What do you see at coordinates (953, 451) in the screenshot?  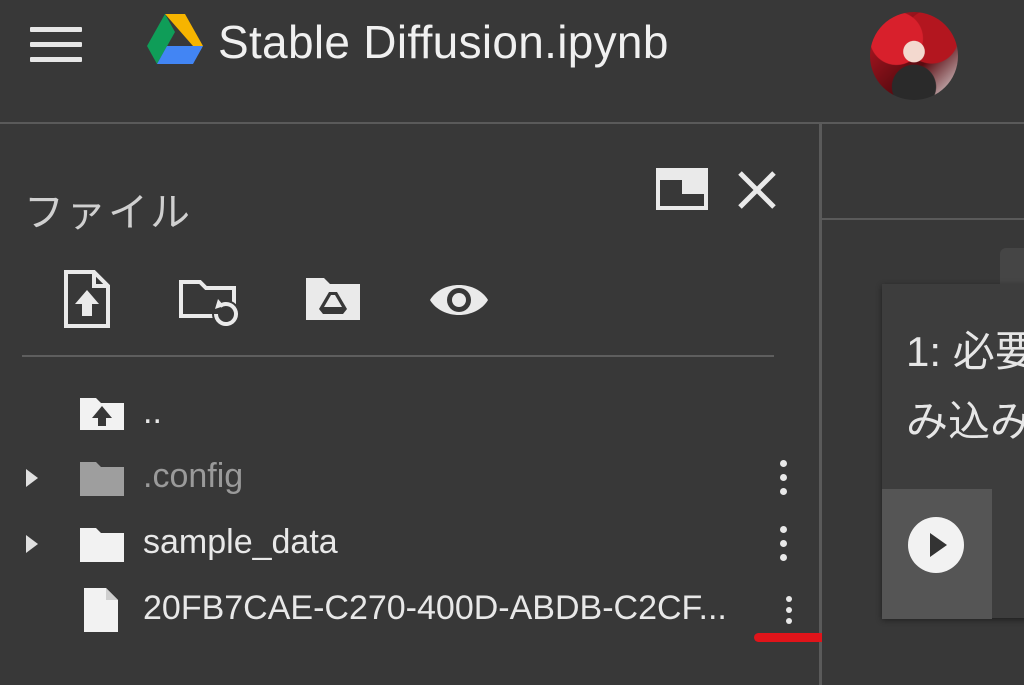 I see `notebook-cell: 1: 必要 み込み` at bounding box center [953, 451].